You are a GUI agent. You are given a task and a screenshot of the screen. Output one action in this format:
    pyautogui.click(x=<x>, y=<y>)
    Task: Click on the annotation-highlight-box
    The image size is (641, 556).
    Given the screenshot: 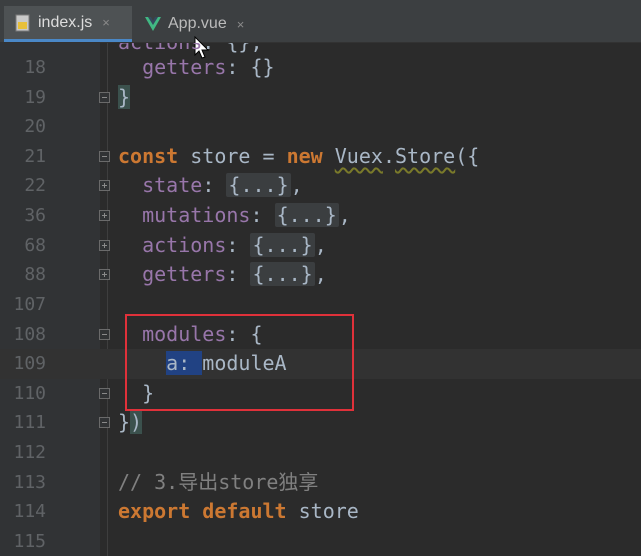 What is the action you would take?
    pyautogui.click(x=239, y=362)
    